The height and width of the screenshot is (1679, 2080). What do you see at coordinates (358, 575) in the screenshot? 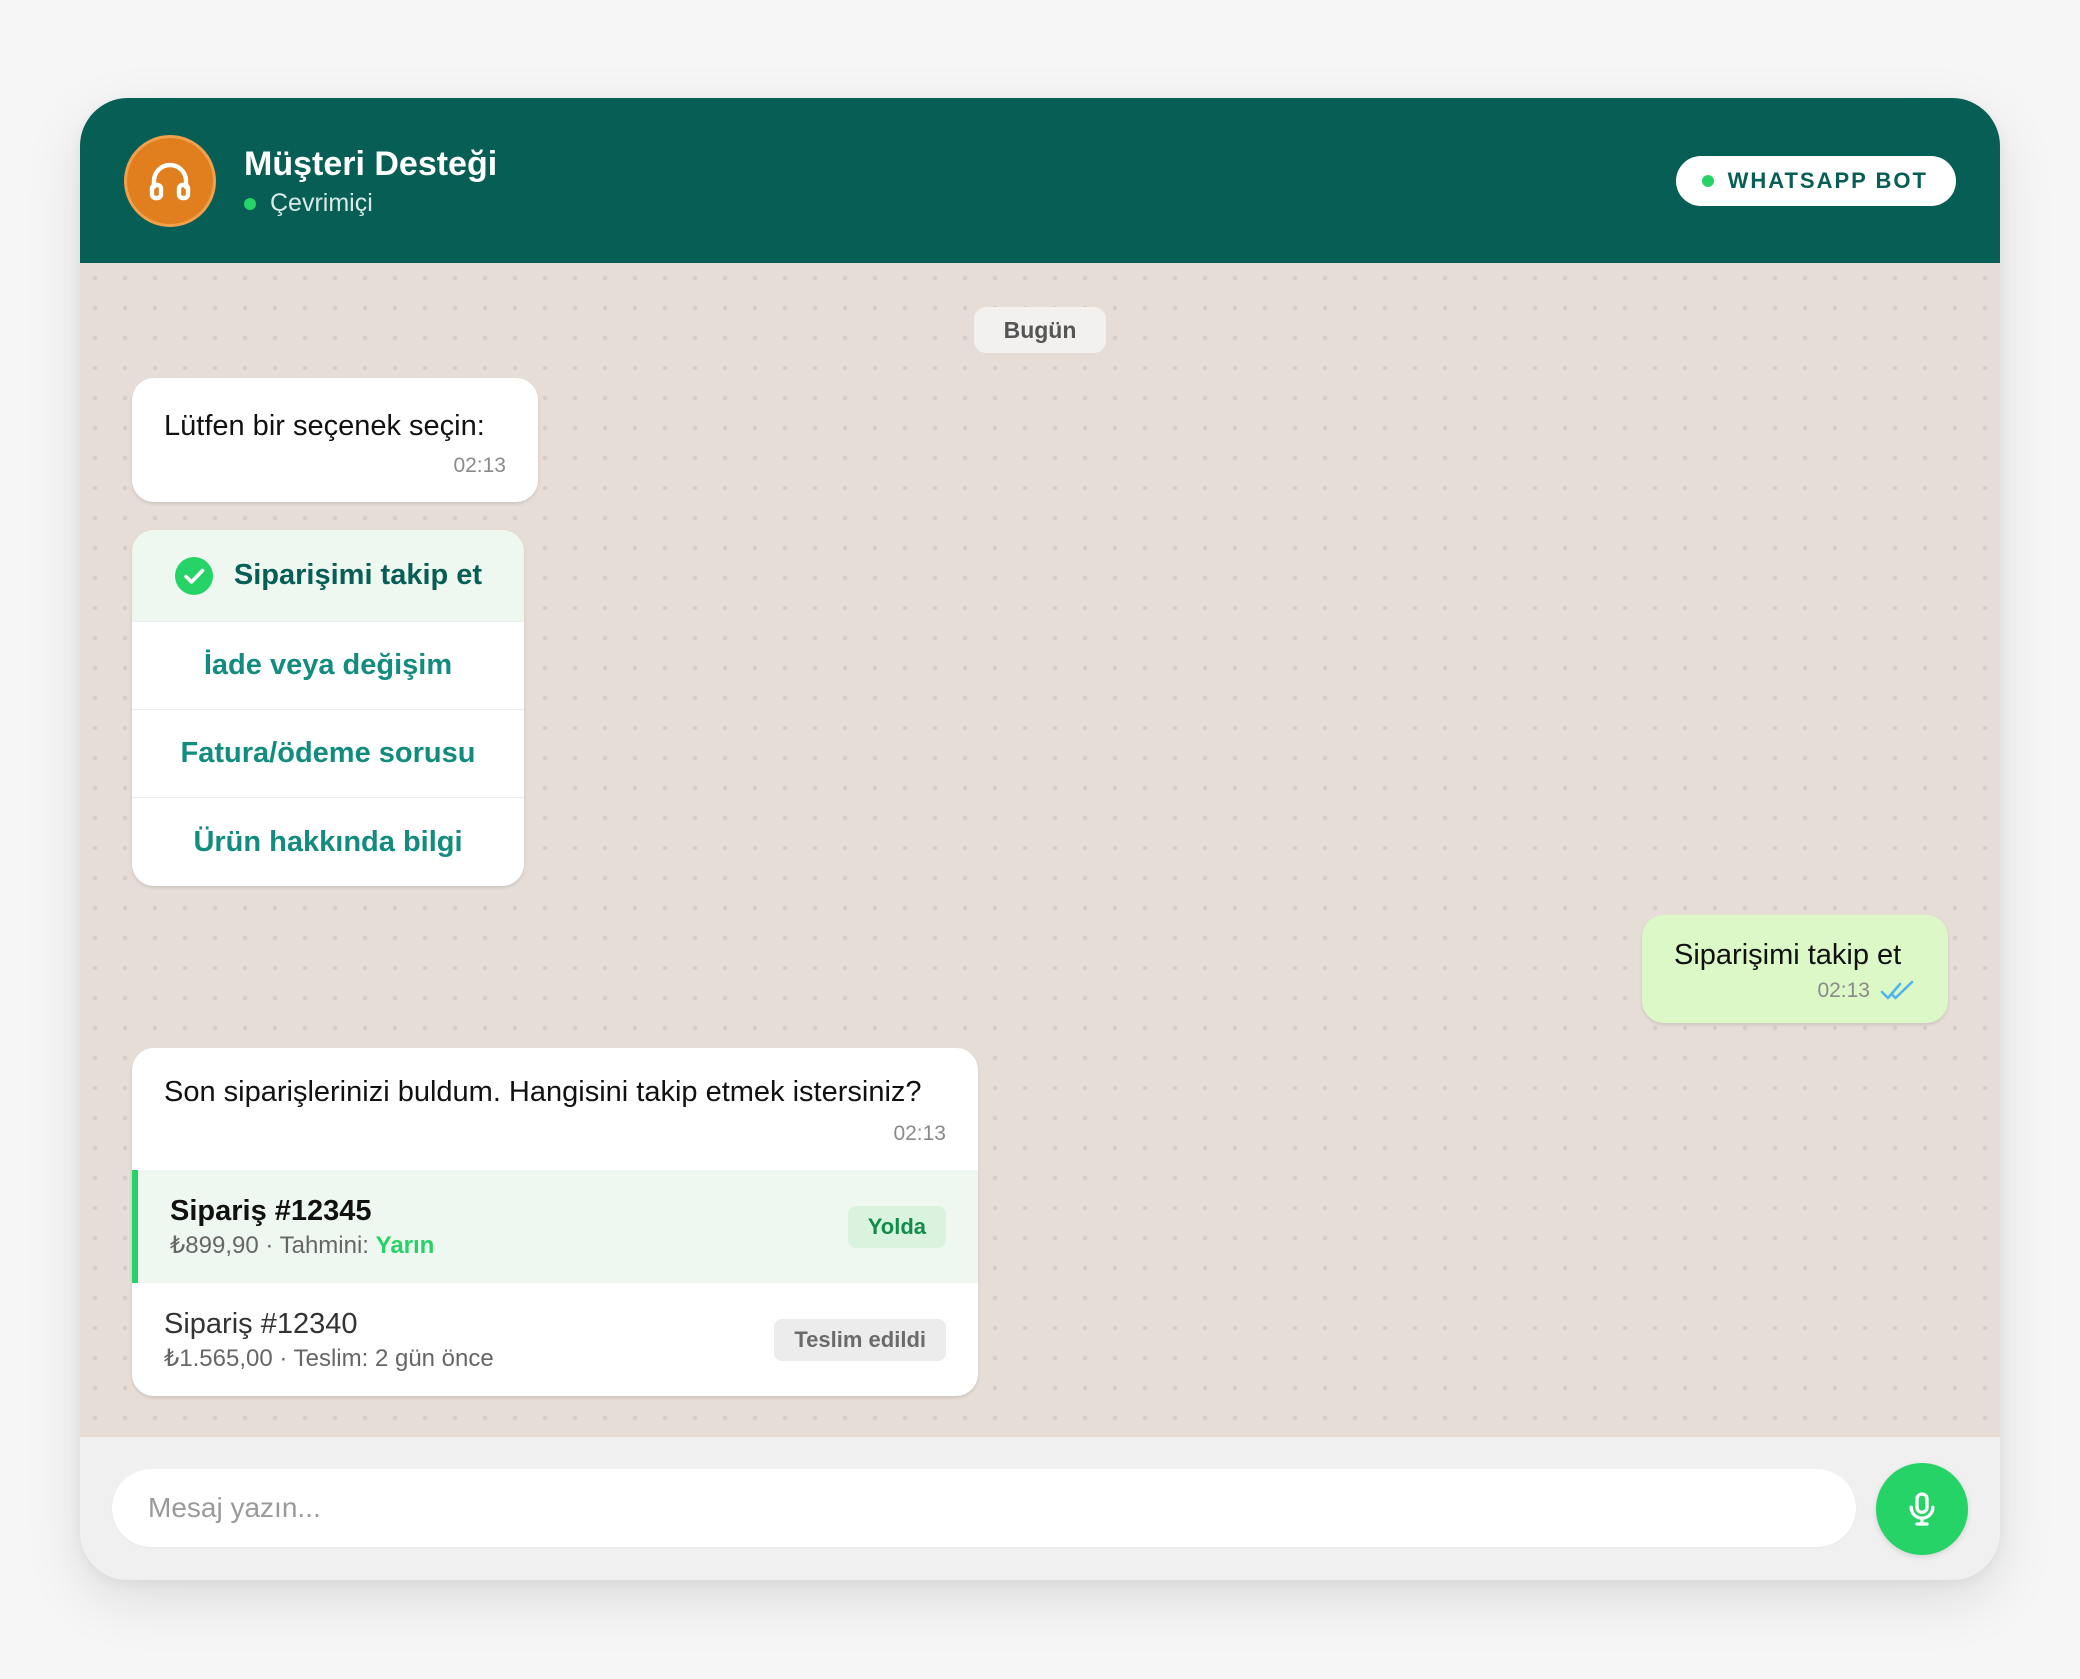
I see `option-label: Siparişimi takip et` at bounding box center [358, 575].